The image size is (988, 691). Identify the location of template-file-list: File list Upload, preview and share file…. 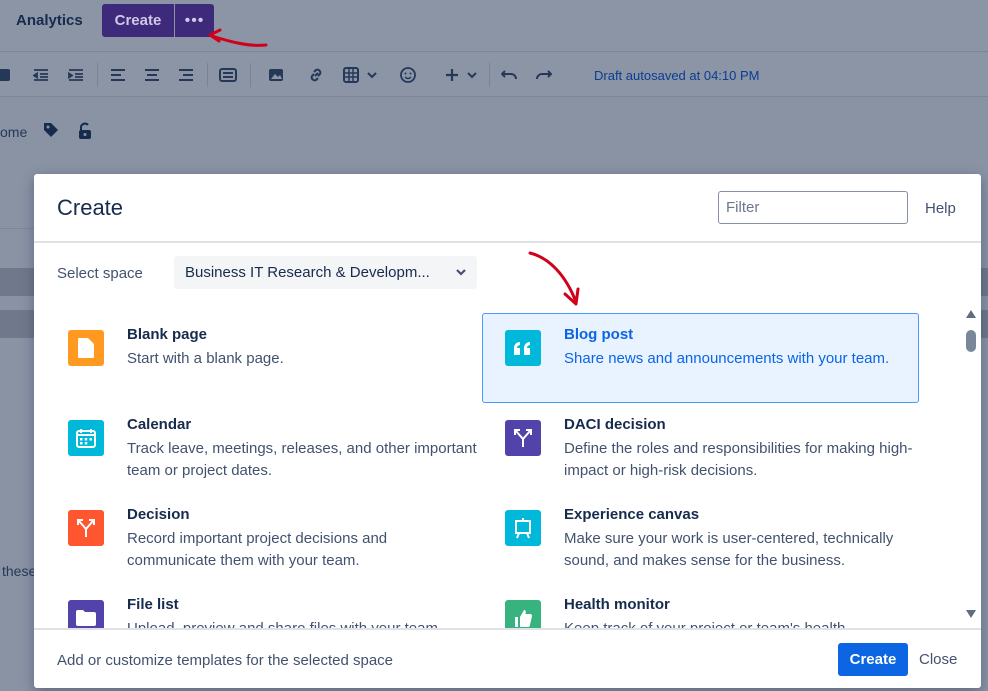
(263, 605).